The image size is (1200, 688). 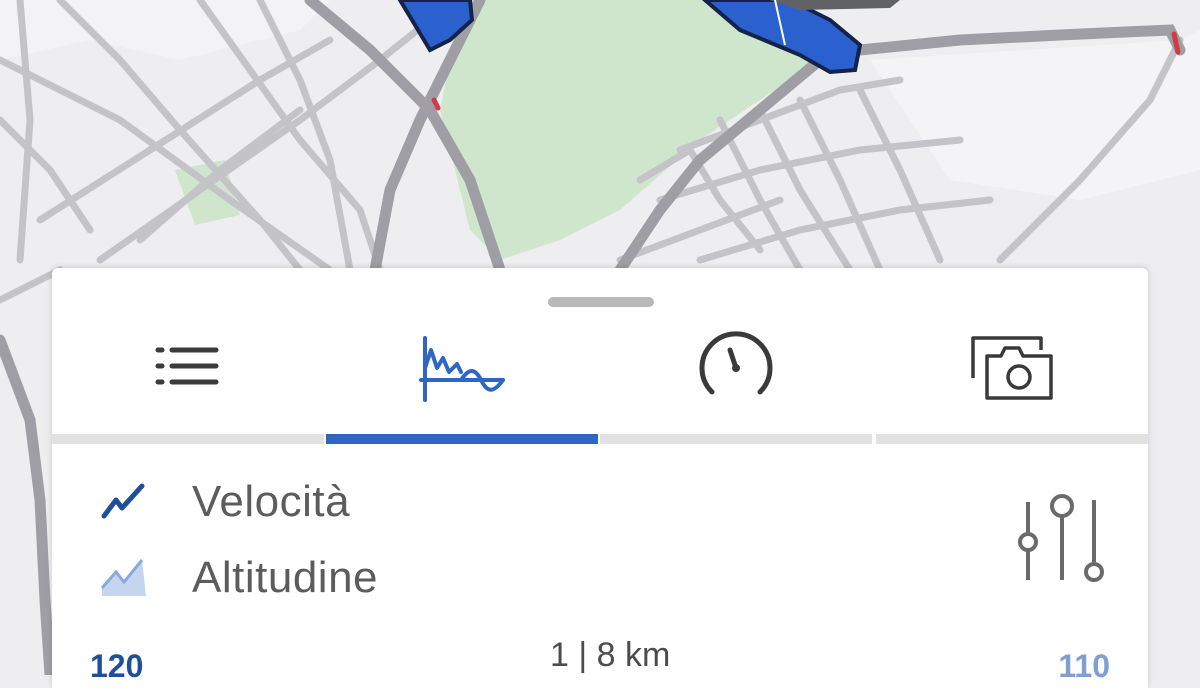 I want to click on list-icon, so click(x=188, y=368).